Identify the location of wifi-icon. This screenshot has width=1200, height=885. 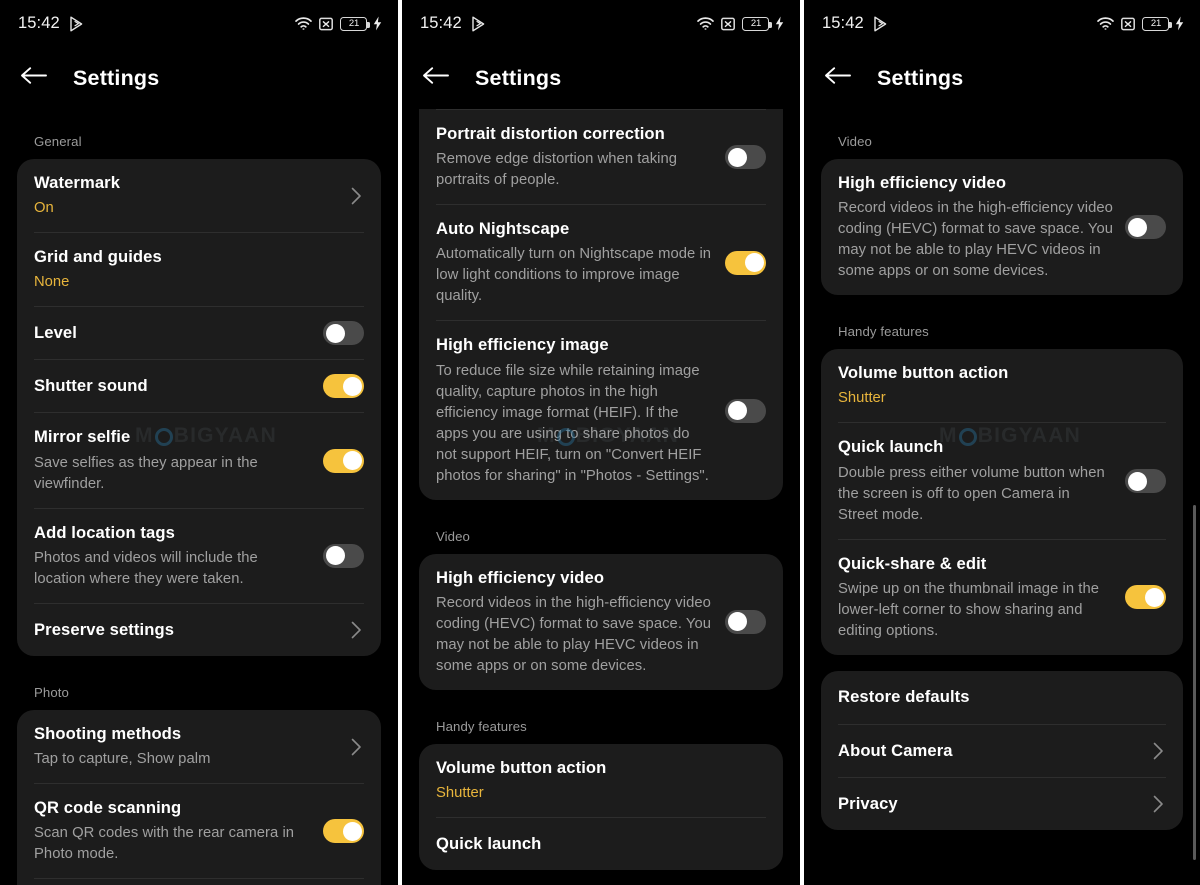
(1105, 23).